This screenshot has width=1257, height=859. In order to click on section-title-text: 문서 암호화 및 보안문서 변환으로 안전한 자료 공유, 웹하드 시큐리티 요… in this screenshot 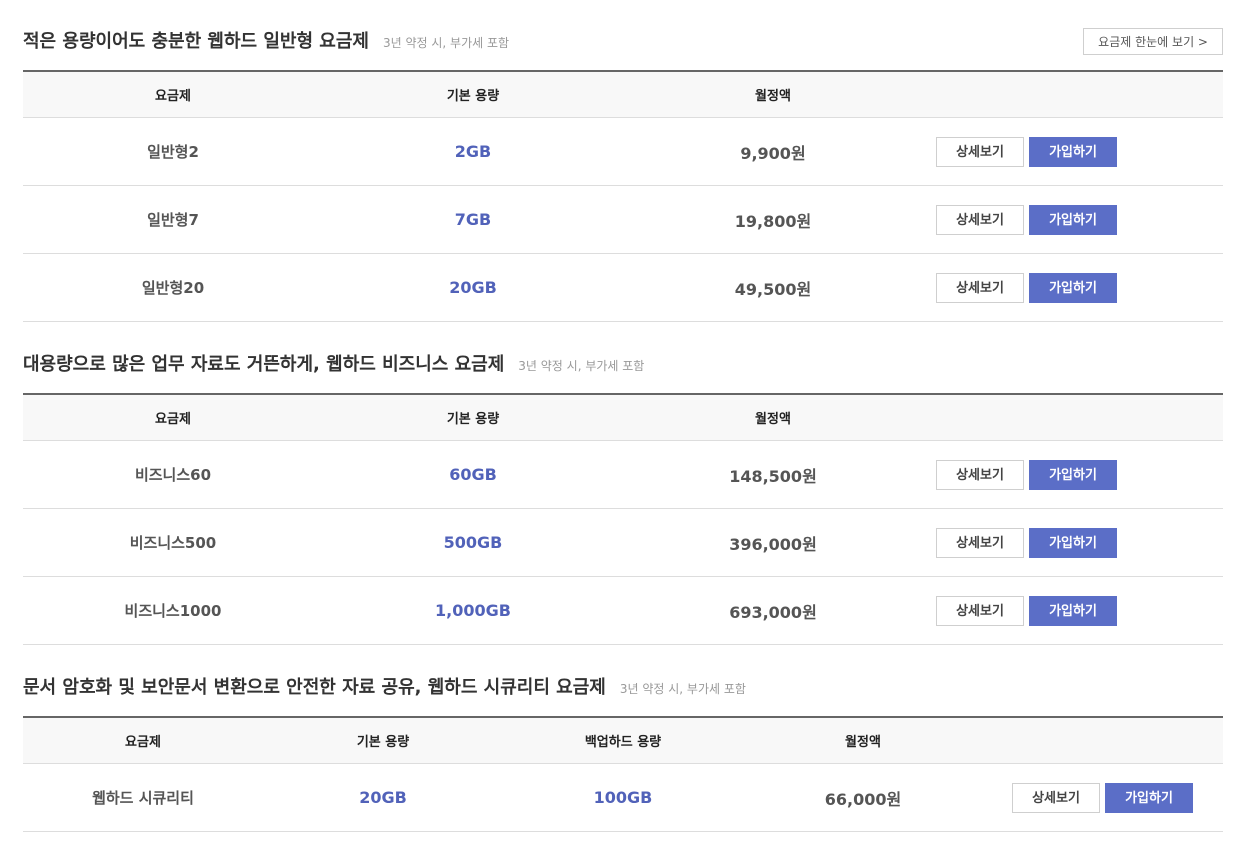, I will do `click(314, 687)`.